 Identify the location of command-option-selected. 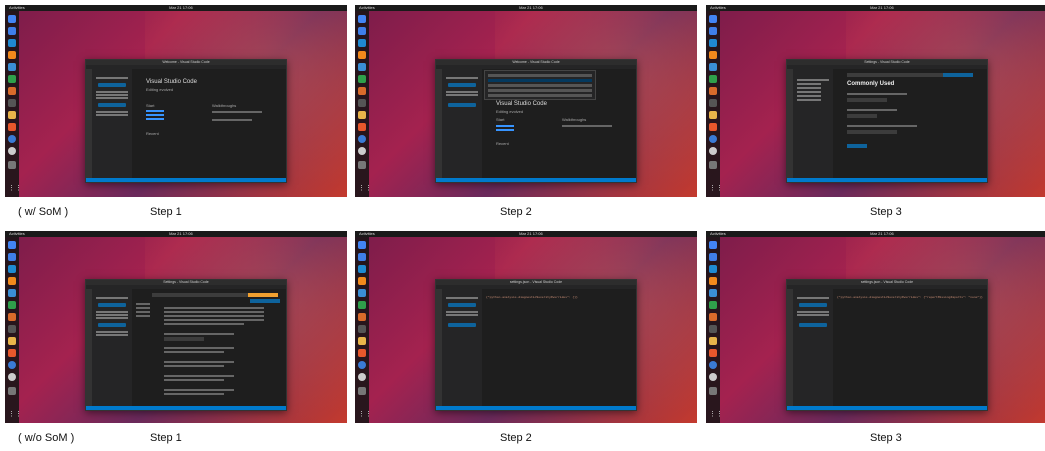
(540, 80).